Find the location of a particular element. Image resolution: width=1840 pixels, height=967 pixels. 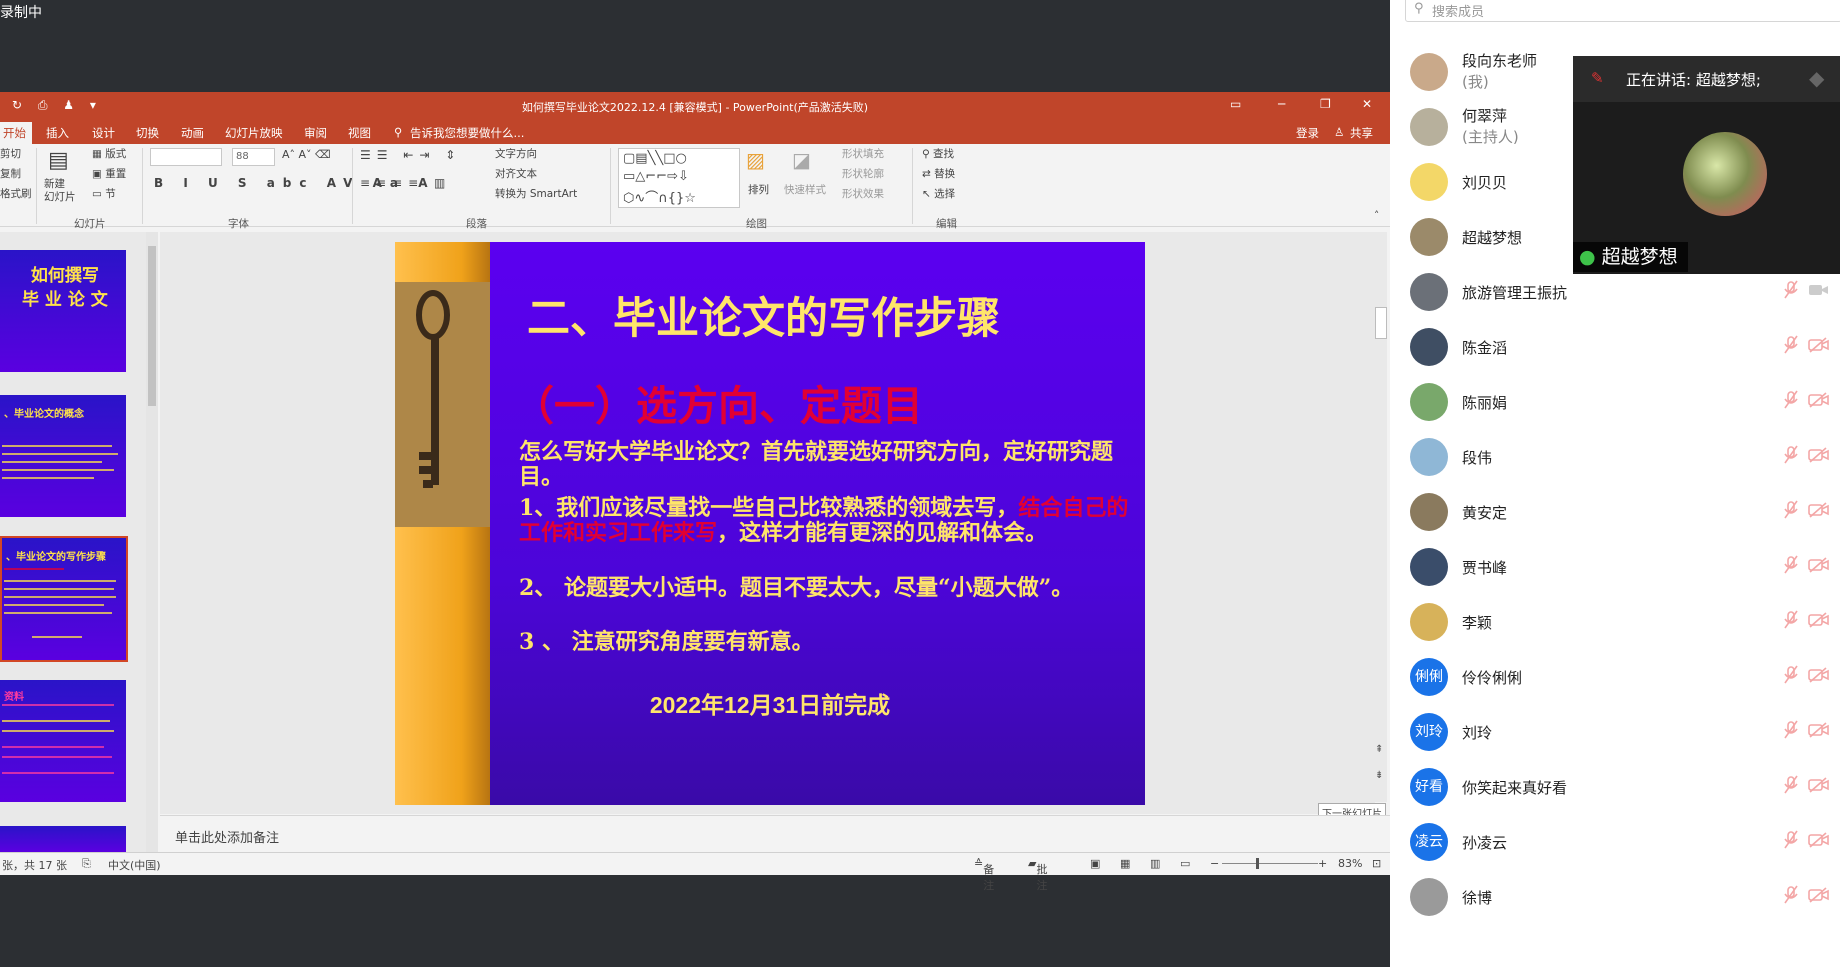

tab-insert: 插入 is located at coordinates (57, 133).